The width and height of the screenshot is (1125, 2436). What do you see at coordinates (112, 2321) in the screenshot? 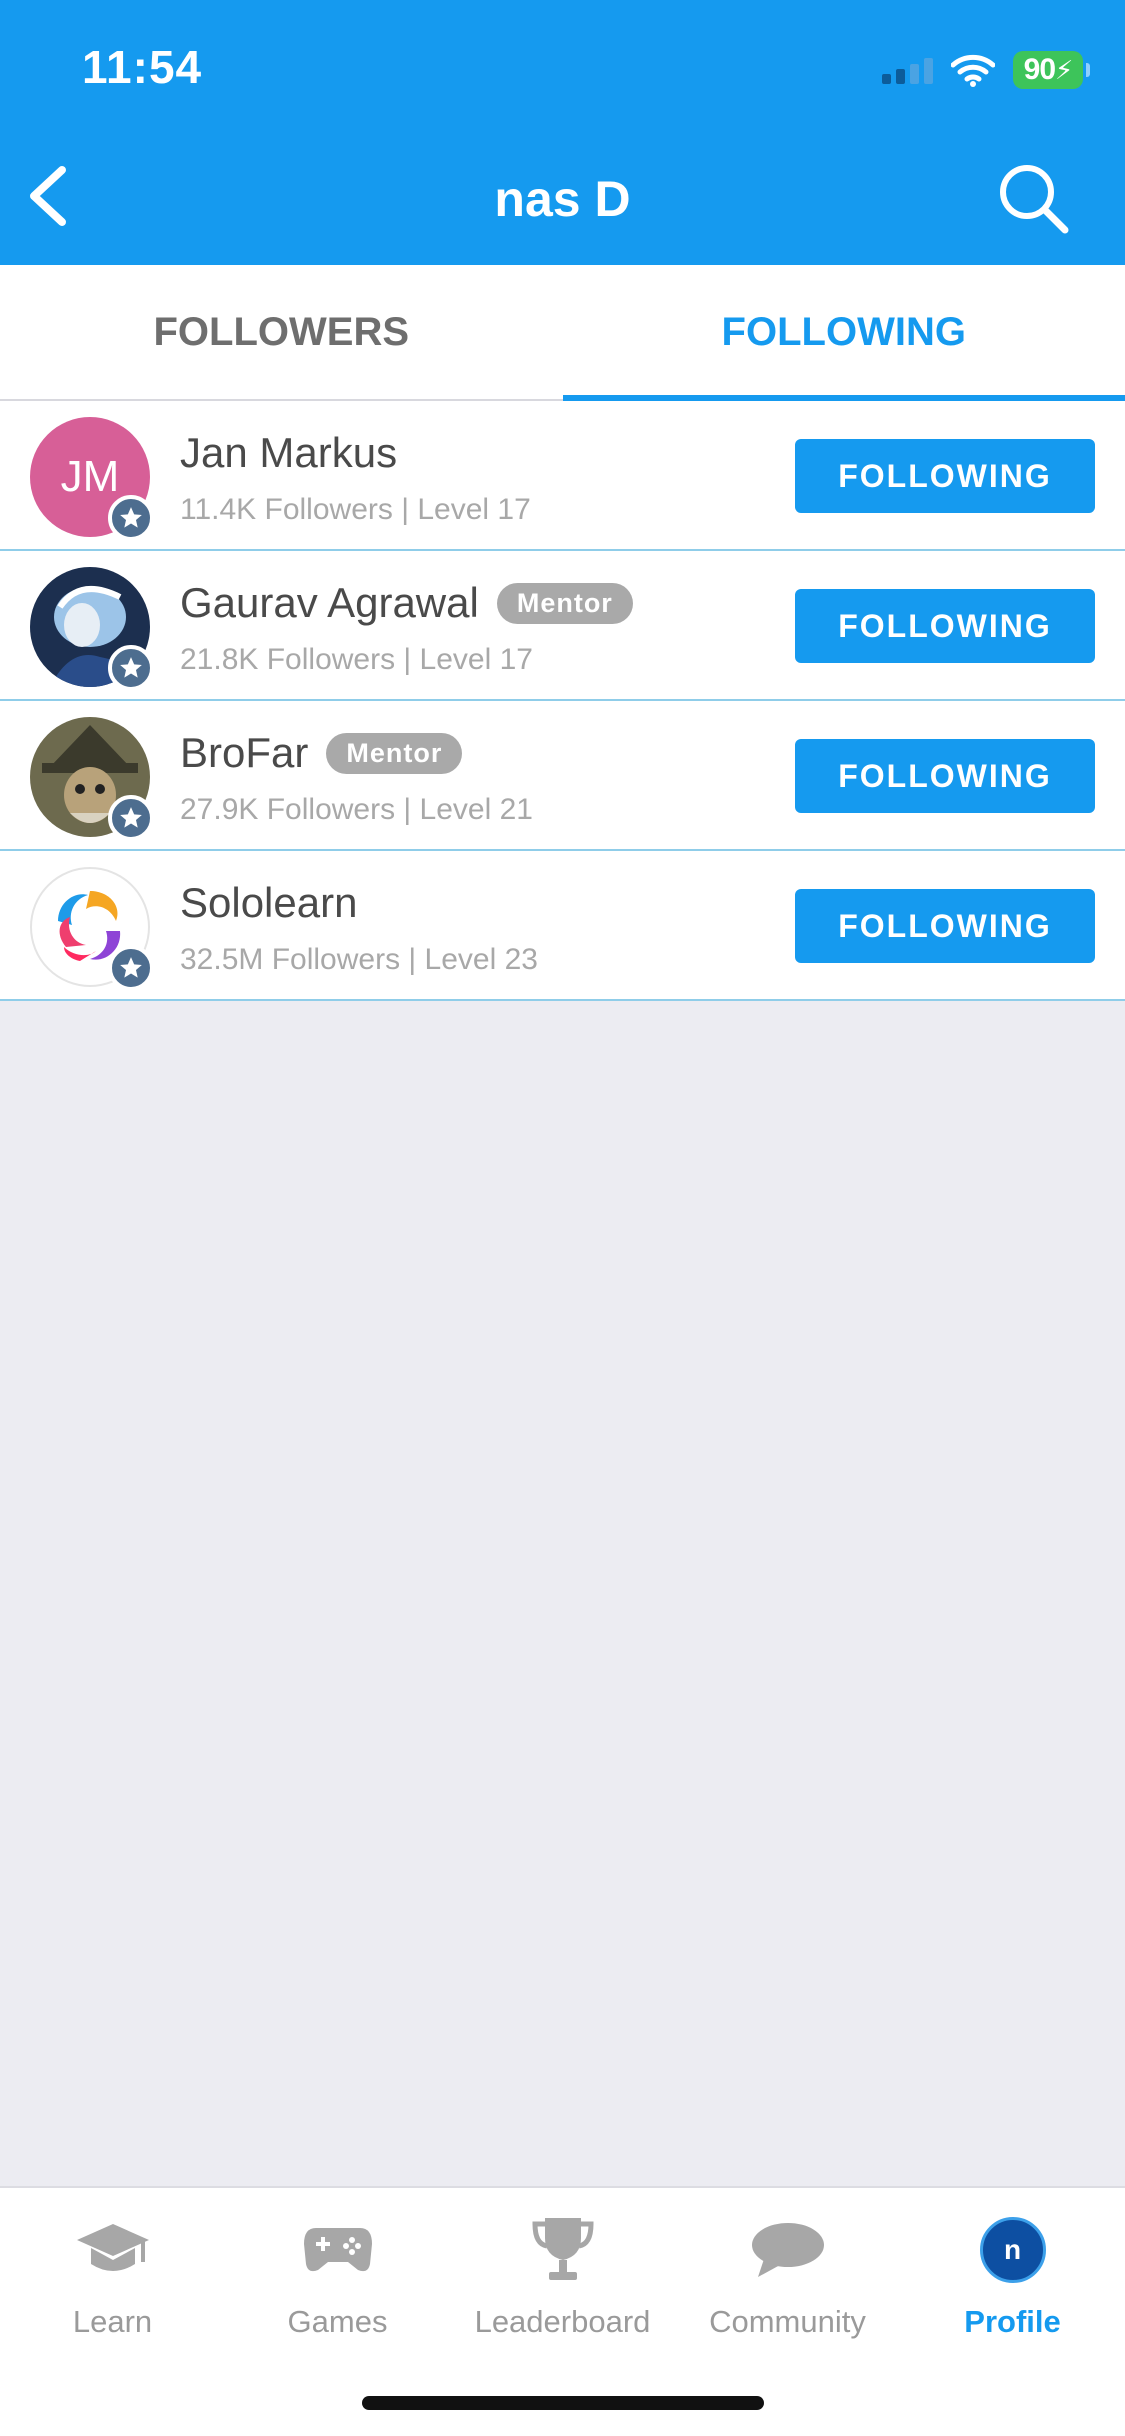
I see `nav-label: Learn` at bounding box center [112, 2321].